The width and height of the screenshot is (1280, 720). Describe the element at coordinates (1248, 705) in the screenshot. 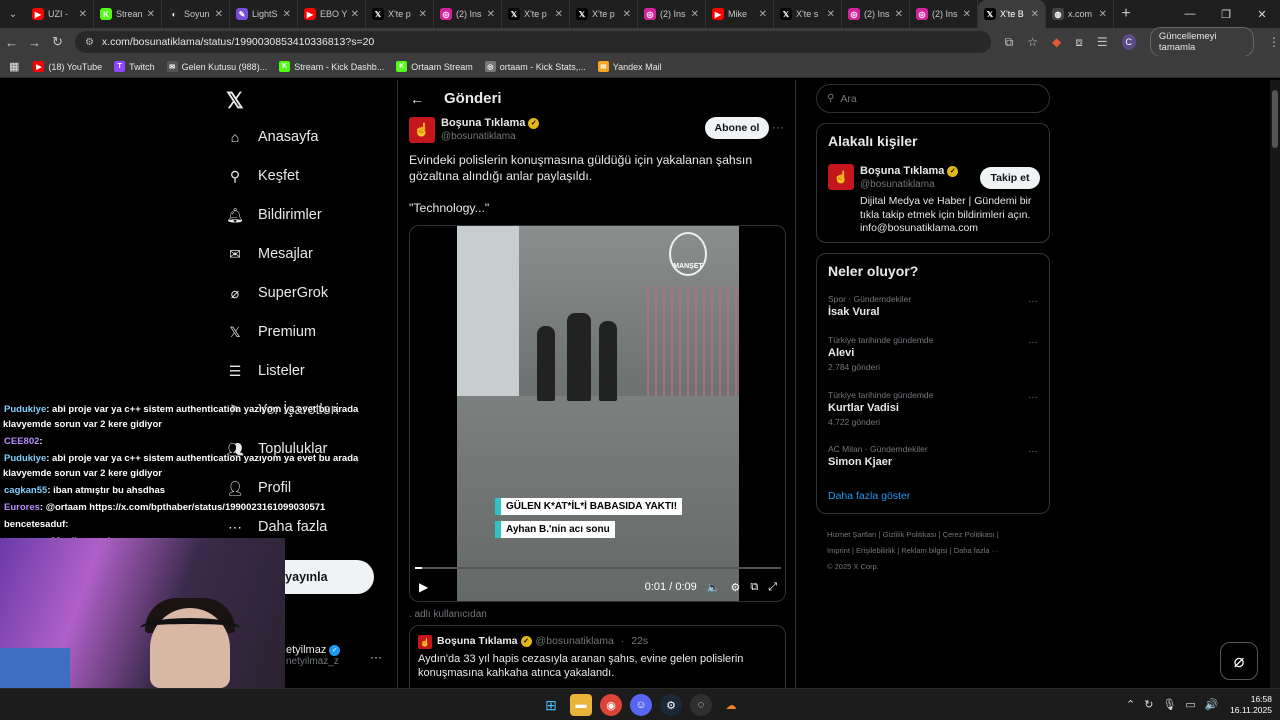

I see `taskbar-clock: 16:58 16.11.2025` at that location.